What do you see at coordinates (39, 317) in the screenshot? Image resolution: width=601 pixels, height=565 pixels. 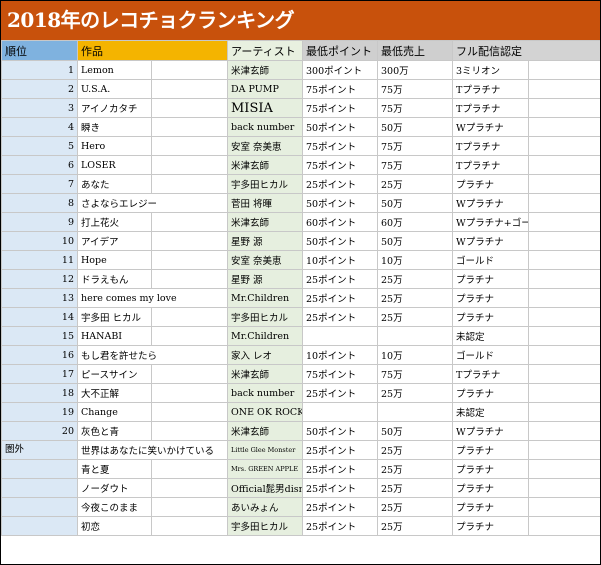 I see `rank-cell: 14` at bounding box center [39, 317].